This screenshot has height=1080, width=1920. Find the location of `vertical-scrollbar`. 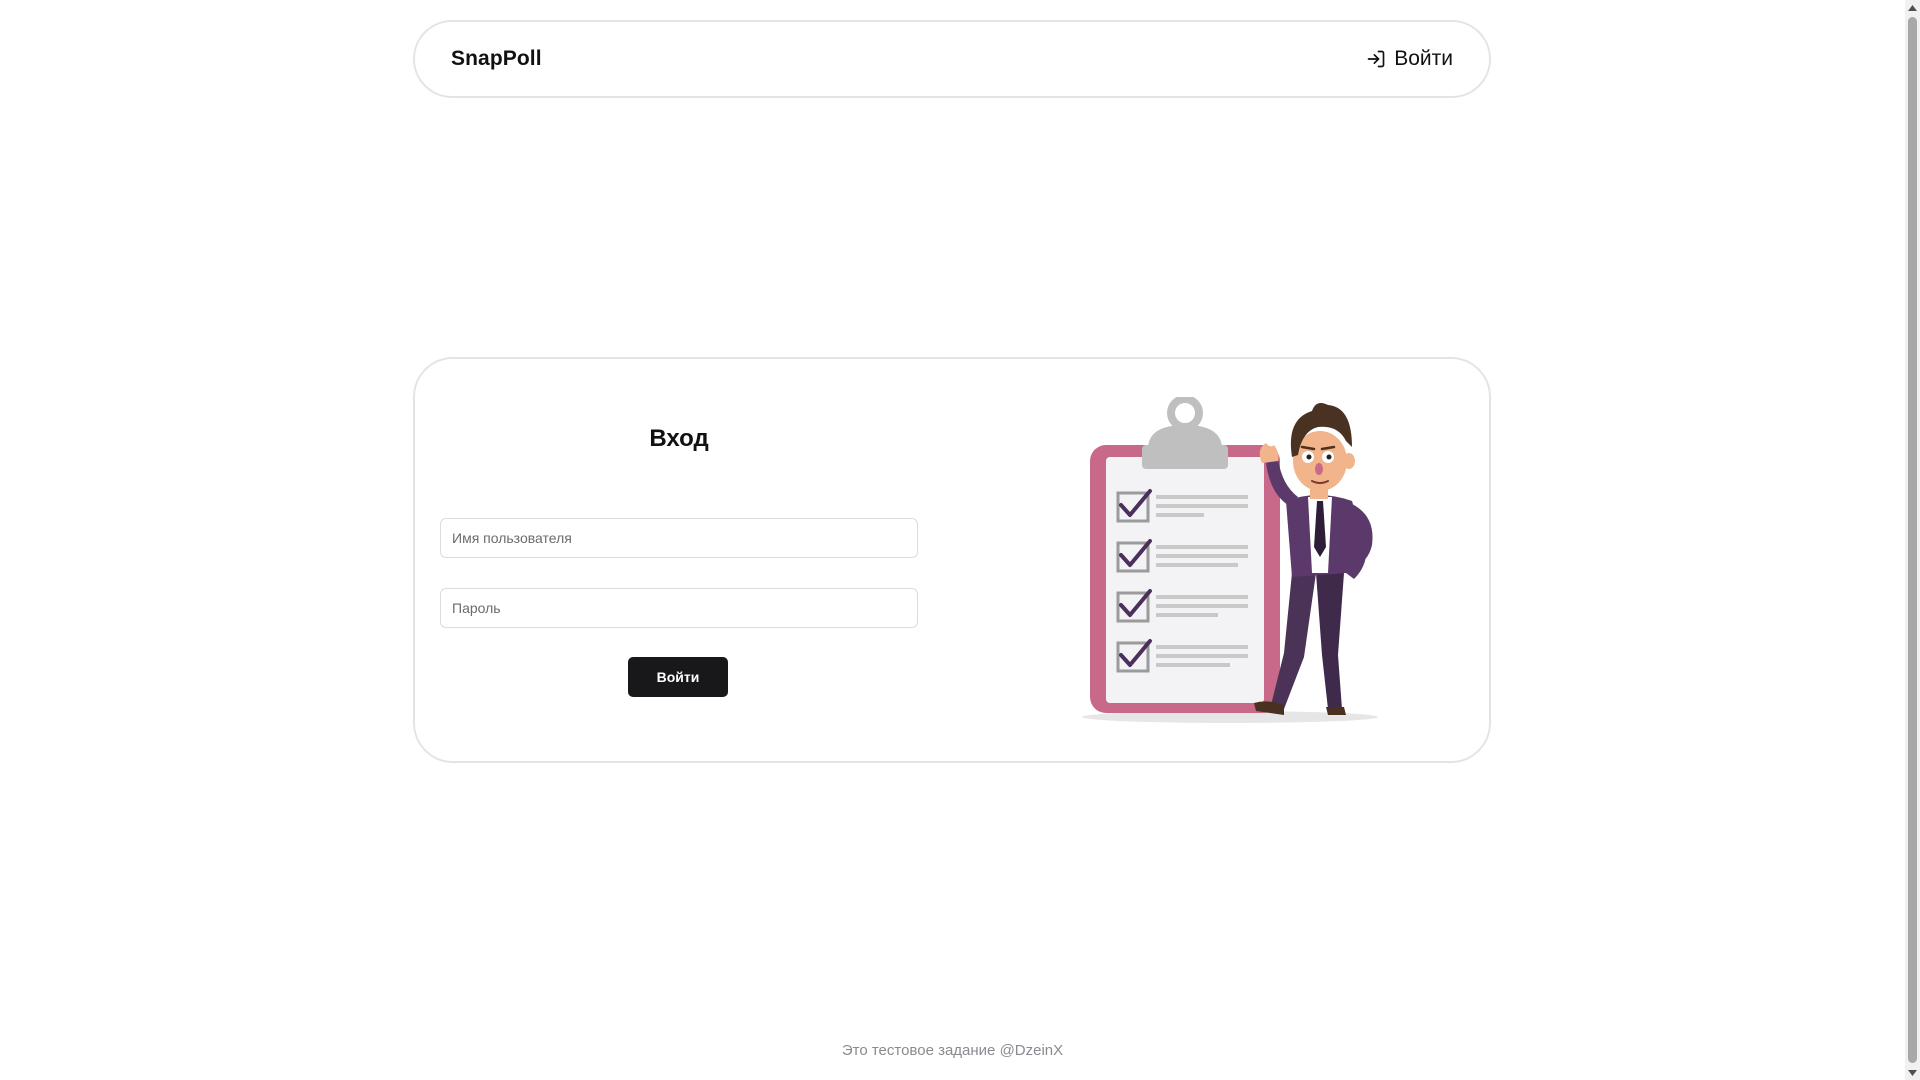

vertical-scrollbar is located at coordinates (1912, 540).